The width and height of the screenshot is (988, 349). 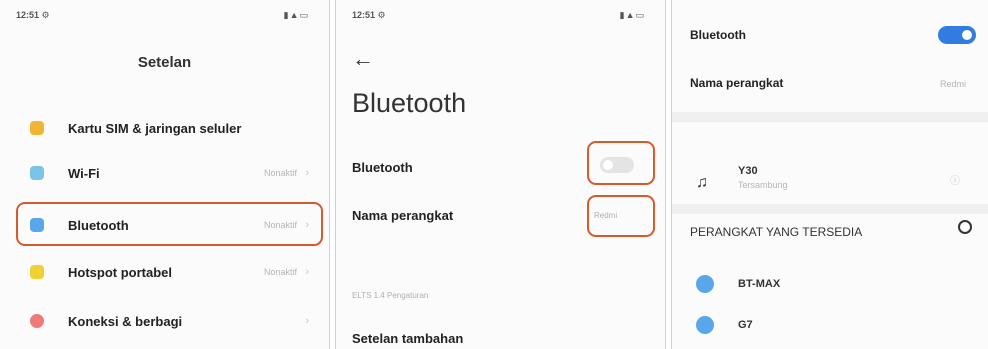 What do you see at coordinates (776, 232) in the screenshot?
I see `available-devices-header: PERANGKAT YANG TERSEDIA` at bounding box center [776, 232].